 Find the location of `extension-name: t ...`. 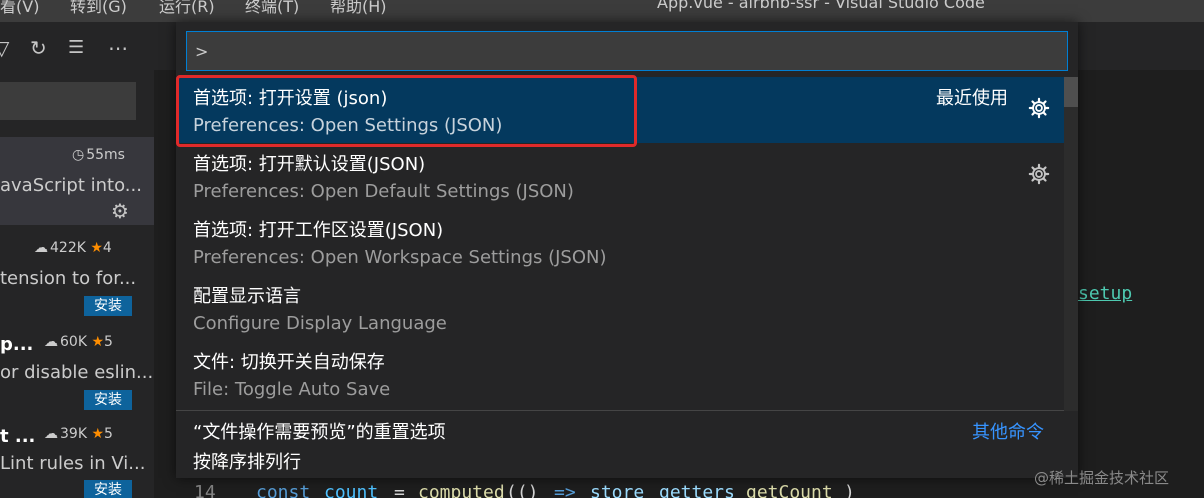

extension-name: t ... is located at coordinates (18, 436).